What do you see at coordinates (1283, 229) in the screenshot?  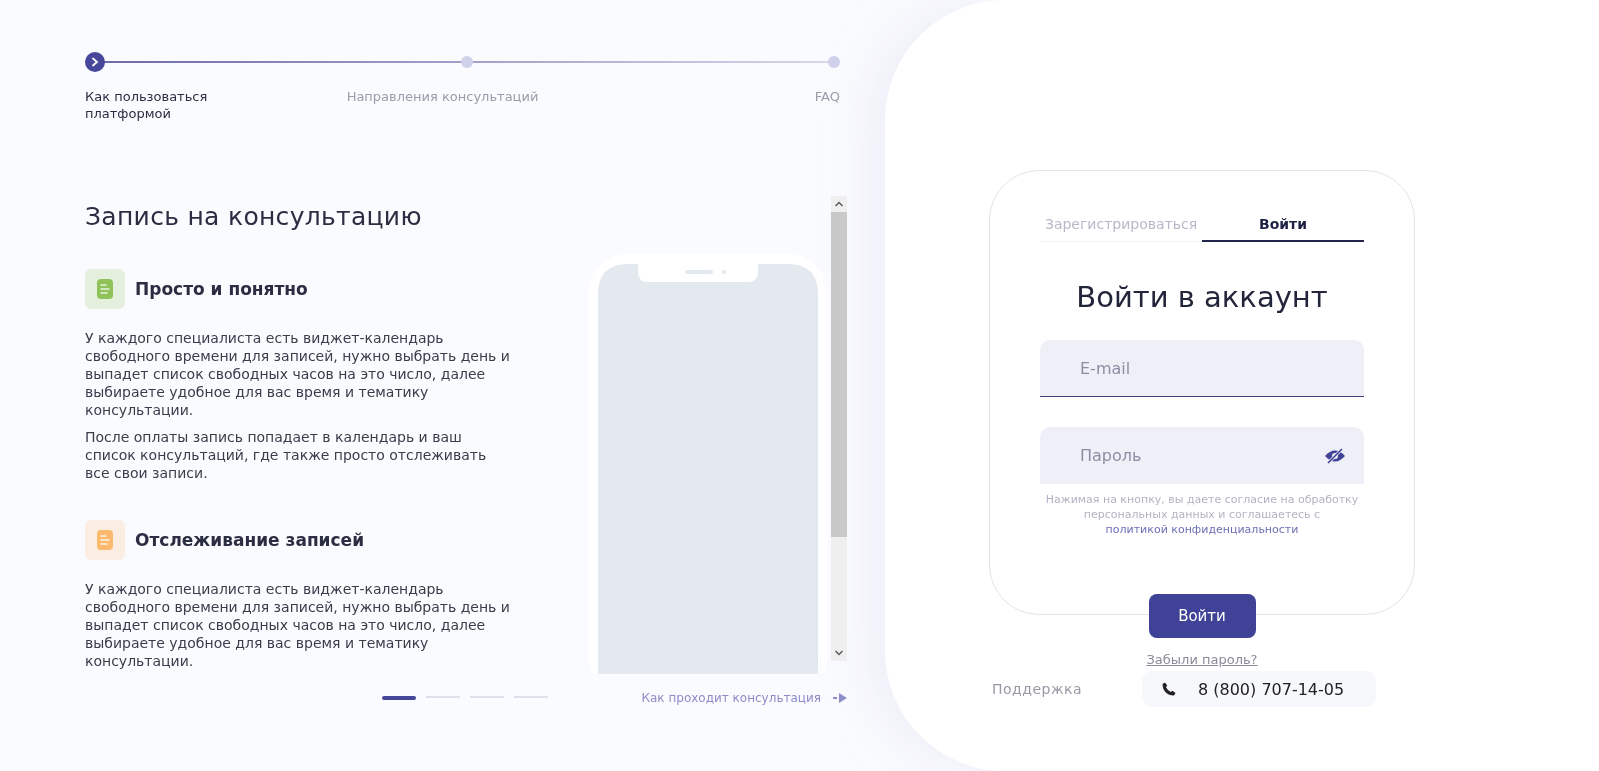 I see `tab: Войти` at bounding box center [1283, 229].